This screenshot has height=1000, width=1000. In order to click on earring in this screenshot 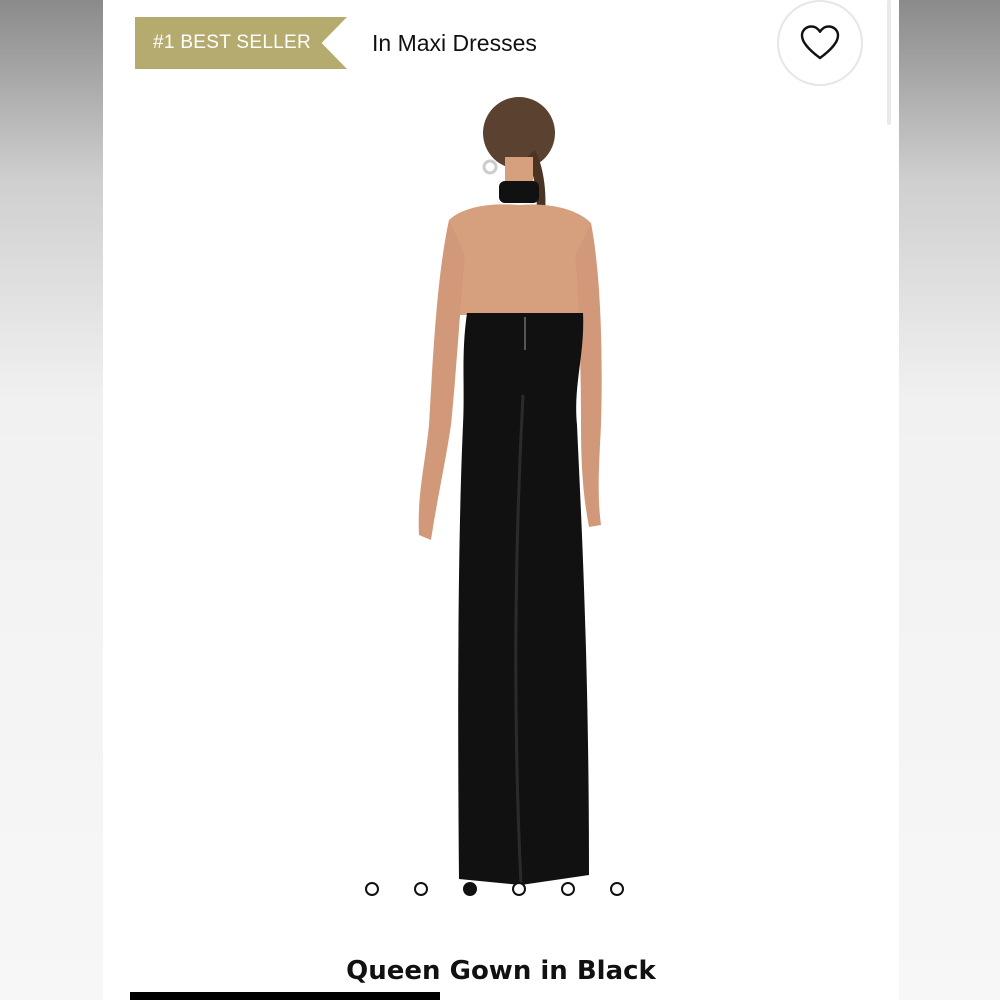, I will do `click(490, 167)`.